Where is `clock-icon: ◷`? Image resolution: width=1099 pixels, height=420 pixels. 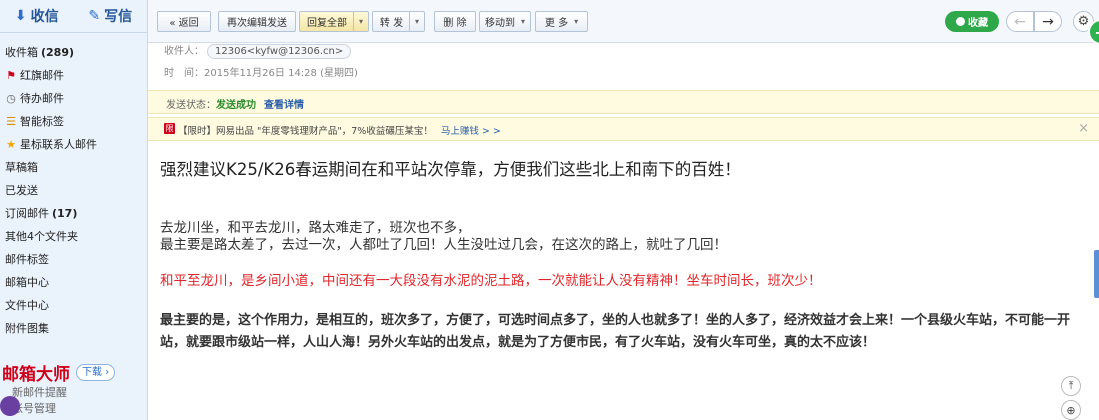
clock-icon: ◷ is located at coordinates (11, 98).